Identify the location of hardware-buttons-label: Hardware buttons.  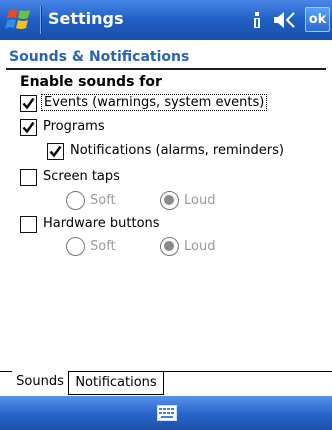
(101, 223).